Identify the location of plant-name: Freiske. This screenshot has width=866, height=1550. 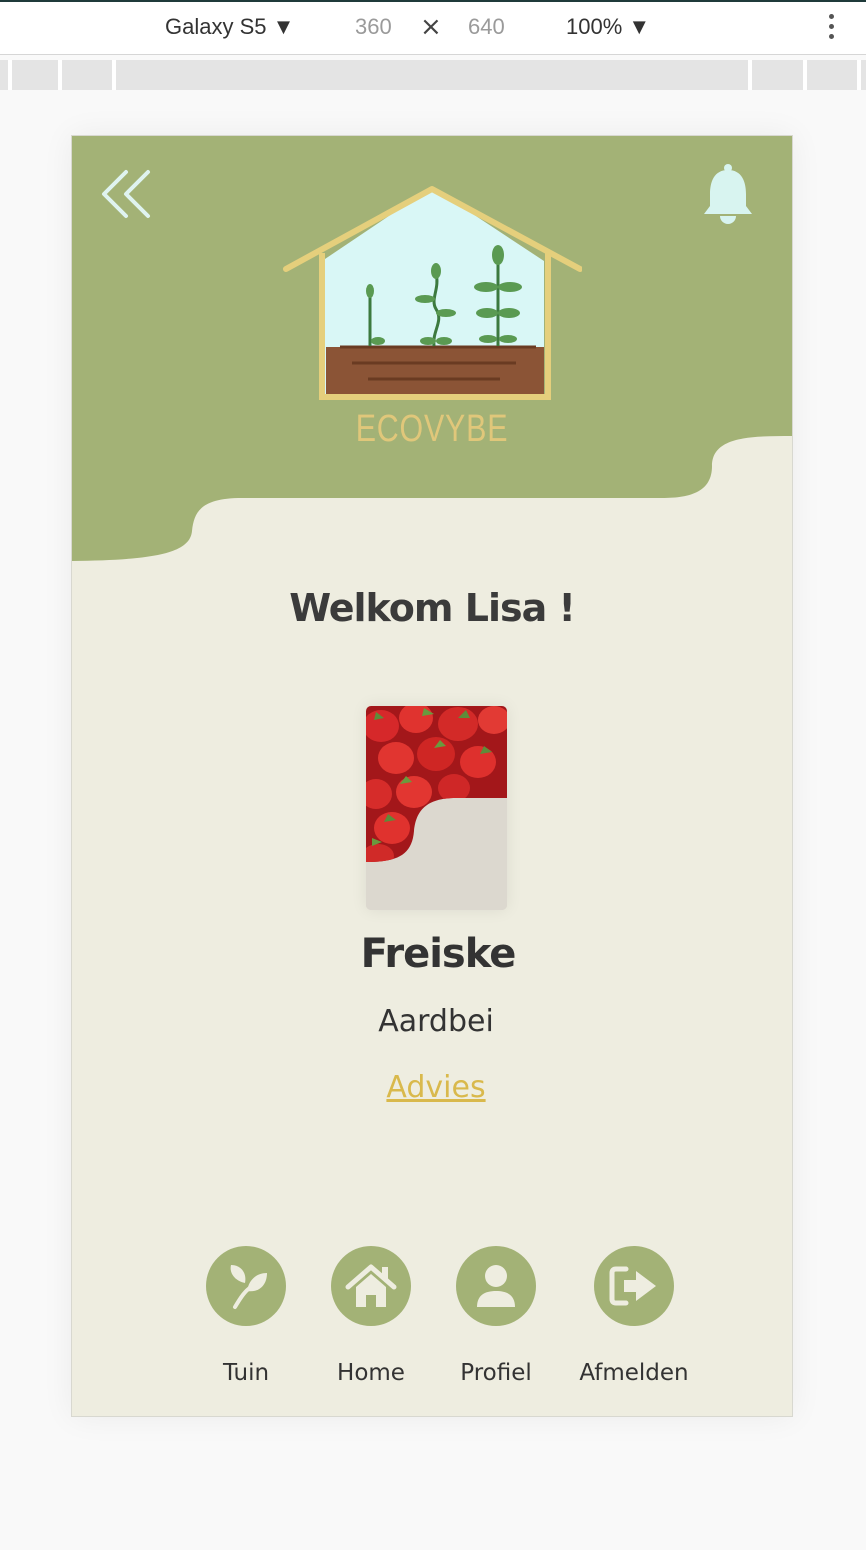
(438, 954).